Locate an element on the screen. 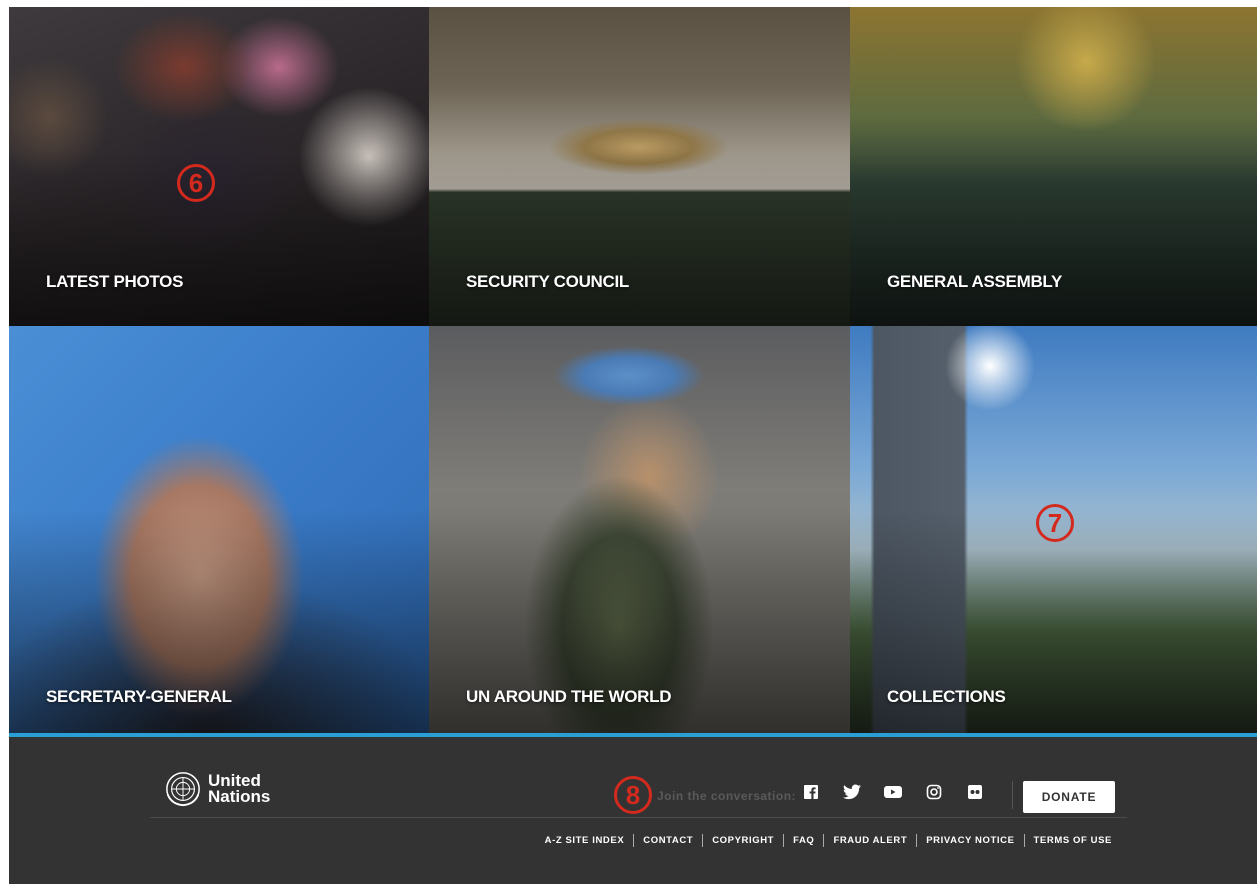 The image size is (1257, 884). flickr-icon is located at coordinates (975, 792).